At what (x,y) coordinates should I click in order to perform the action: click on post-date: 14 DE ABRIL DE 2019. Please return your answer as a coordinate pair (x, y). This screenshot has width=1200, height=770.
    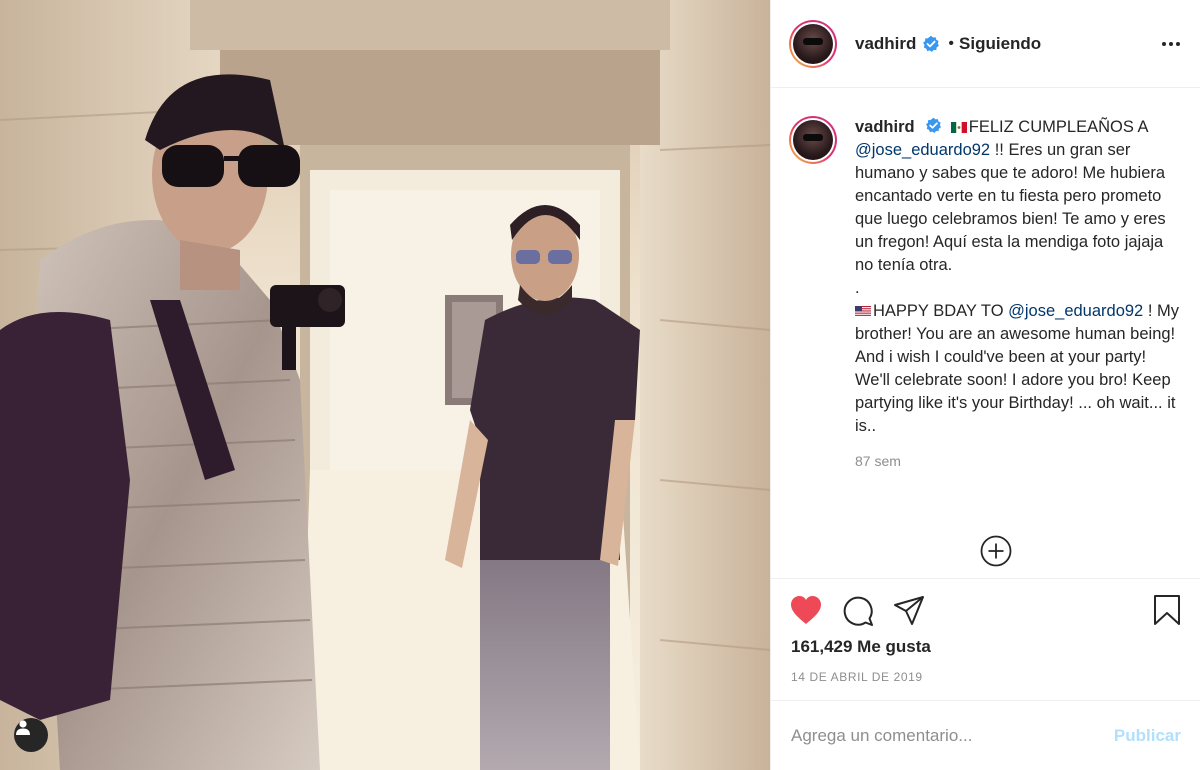
    Looking at the image, I should click on (857, 677).